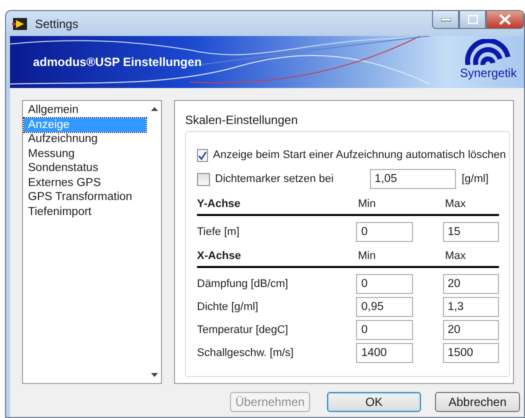  I want to click on logo-text: Synergetik, so click(488, 73).